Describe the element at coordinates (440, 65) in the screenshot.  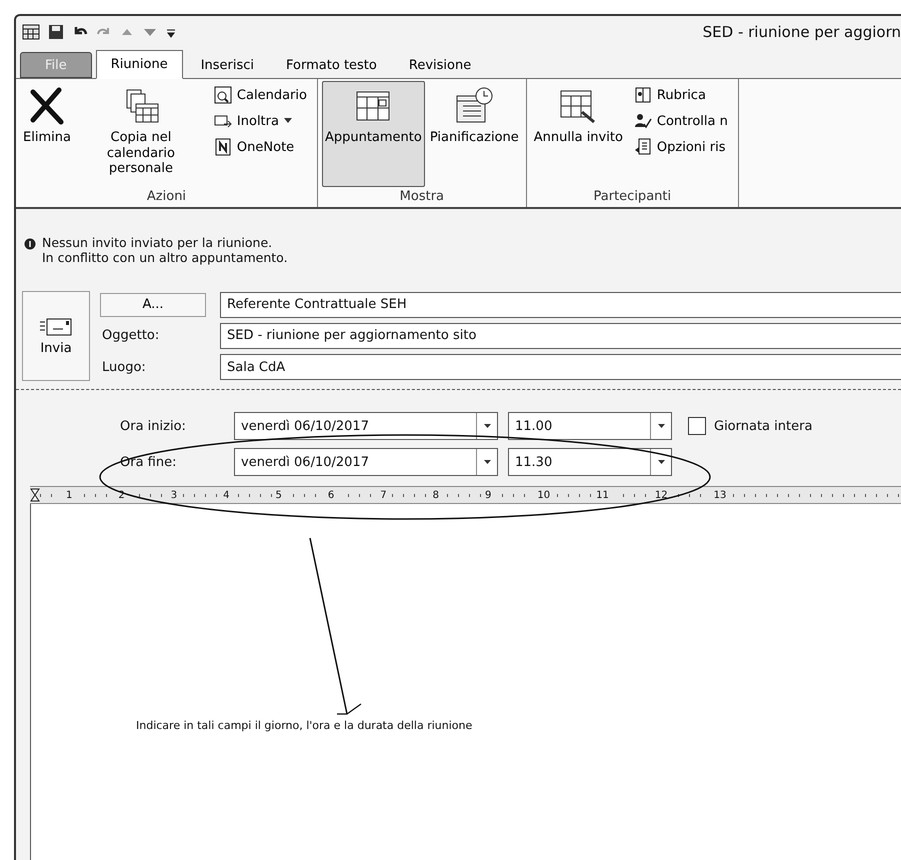
I see `ribbon-tab: Revisione` at that location.